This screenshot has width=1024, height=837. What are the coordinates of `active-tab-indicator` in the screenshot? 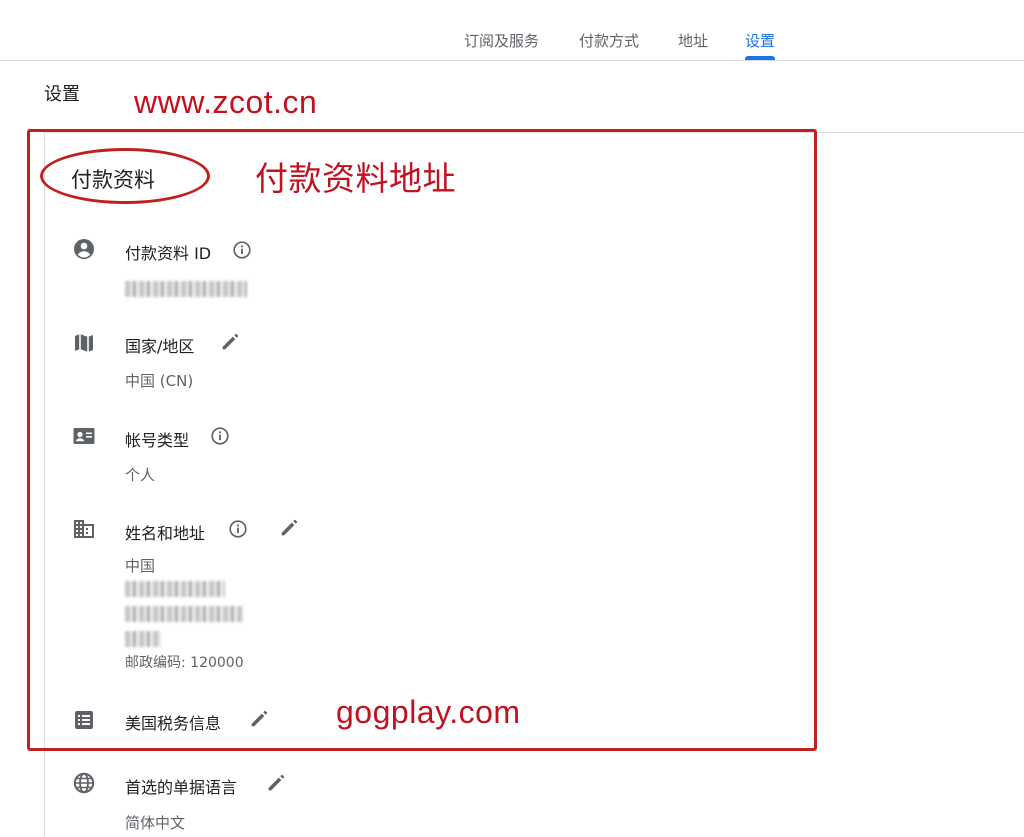 It's located at (760, 58).